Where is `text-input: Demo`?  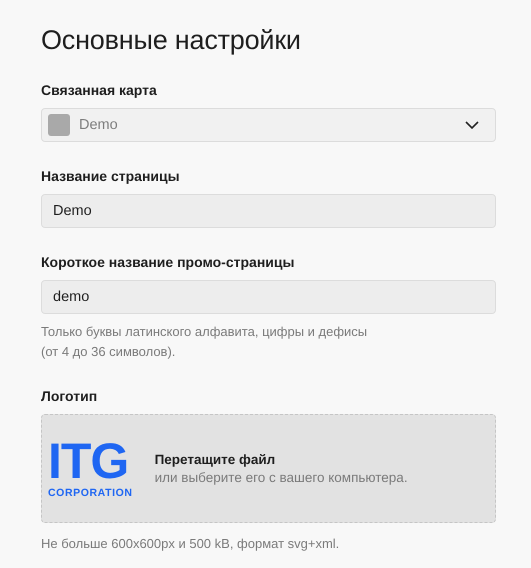 text-input: Demo is located at coordinates (268, 211).